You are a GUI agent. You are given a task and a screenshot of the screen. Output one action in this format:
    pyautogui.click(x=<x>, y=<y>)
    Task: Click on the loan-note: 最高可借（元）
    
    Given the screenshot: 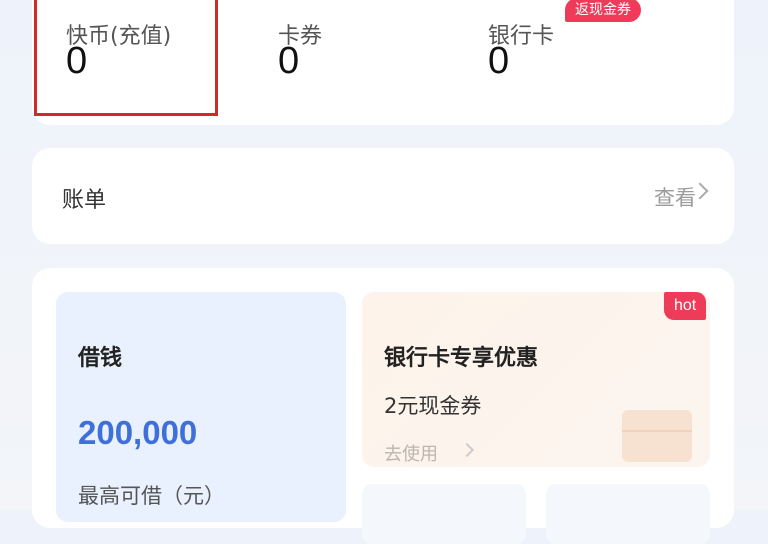 What is the action you would take?
    pyautogui.click(x=151, y=496)
    